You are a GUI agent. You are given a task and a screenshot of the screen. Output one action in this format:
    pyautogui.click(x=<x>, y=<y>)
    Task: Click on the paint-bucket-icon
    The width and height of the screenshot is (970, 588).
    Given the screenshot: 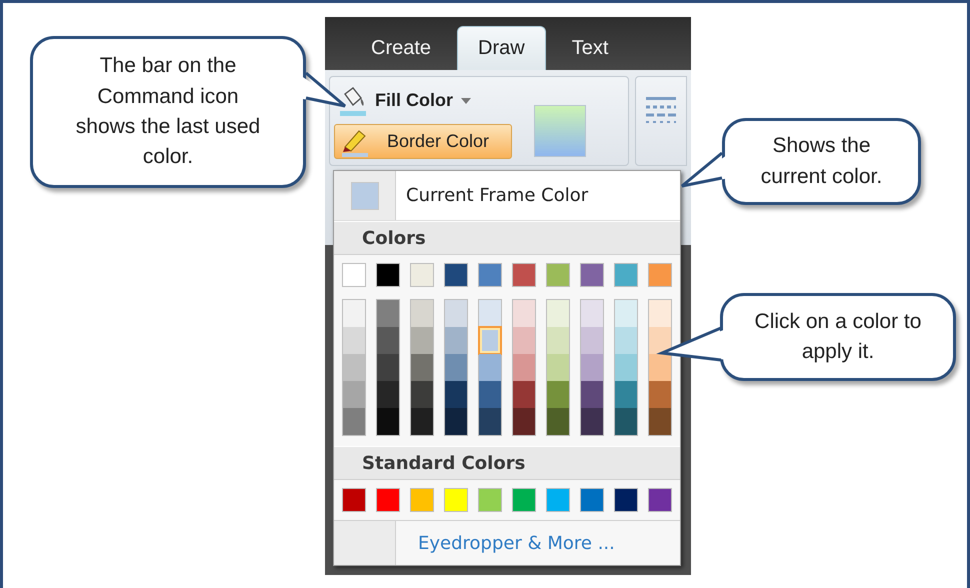 What is the action you would take?
    pyautogui.click(x=353, y=101)
    